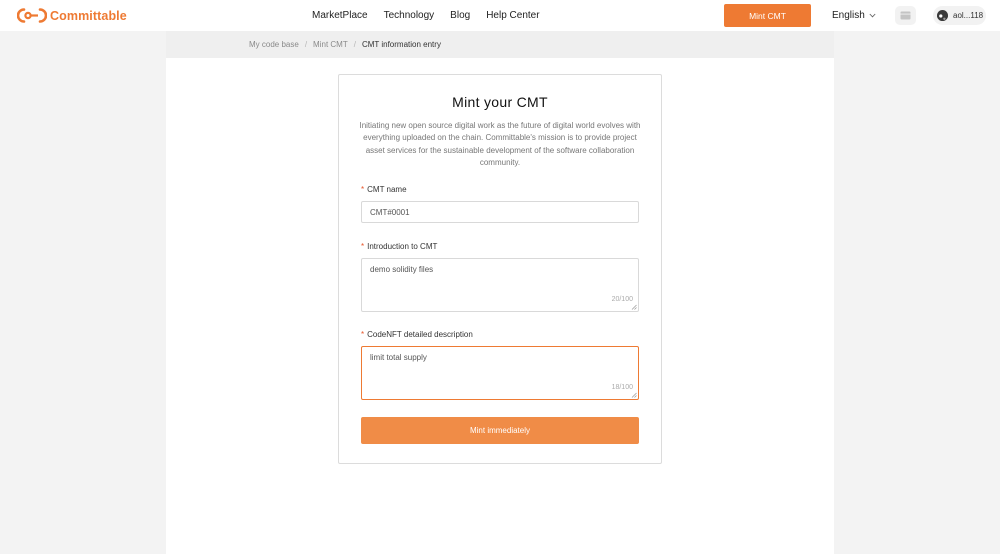 Image resolution: width=1000 pixels, height=554 pixels. Describe the element at coordinates (767, 15) in the screenshot. I see `mint-cmt-button: Mint CMT` at that location.